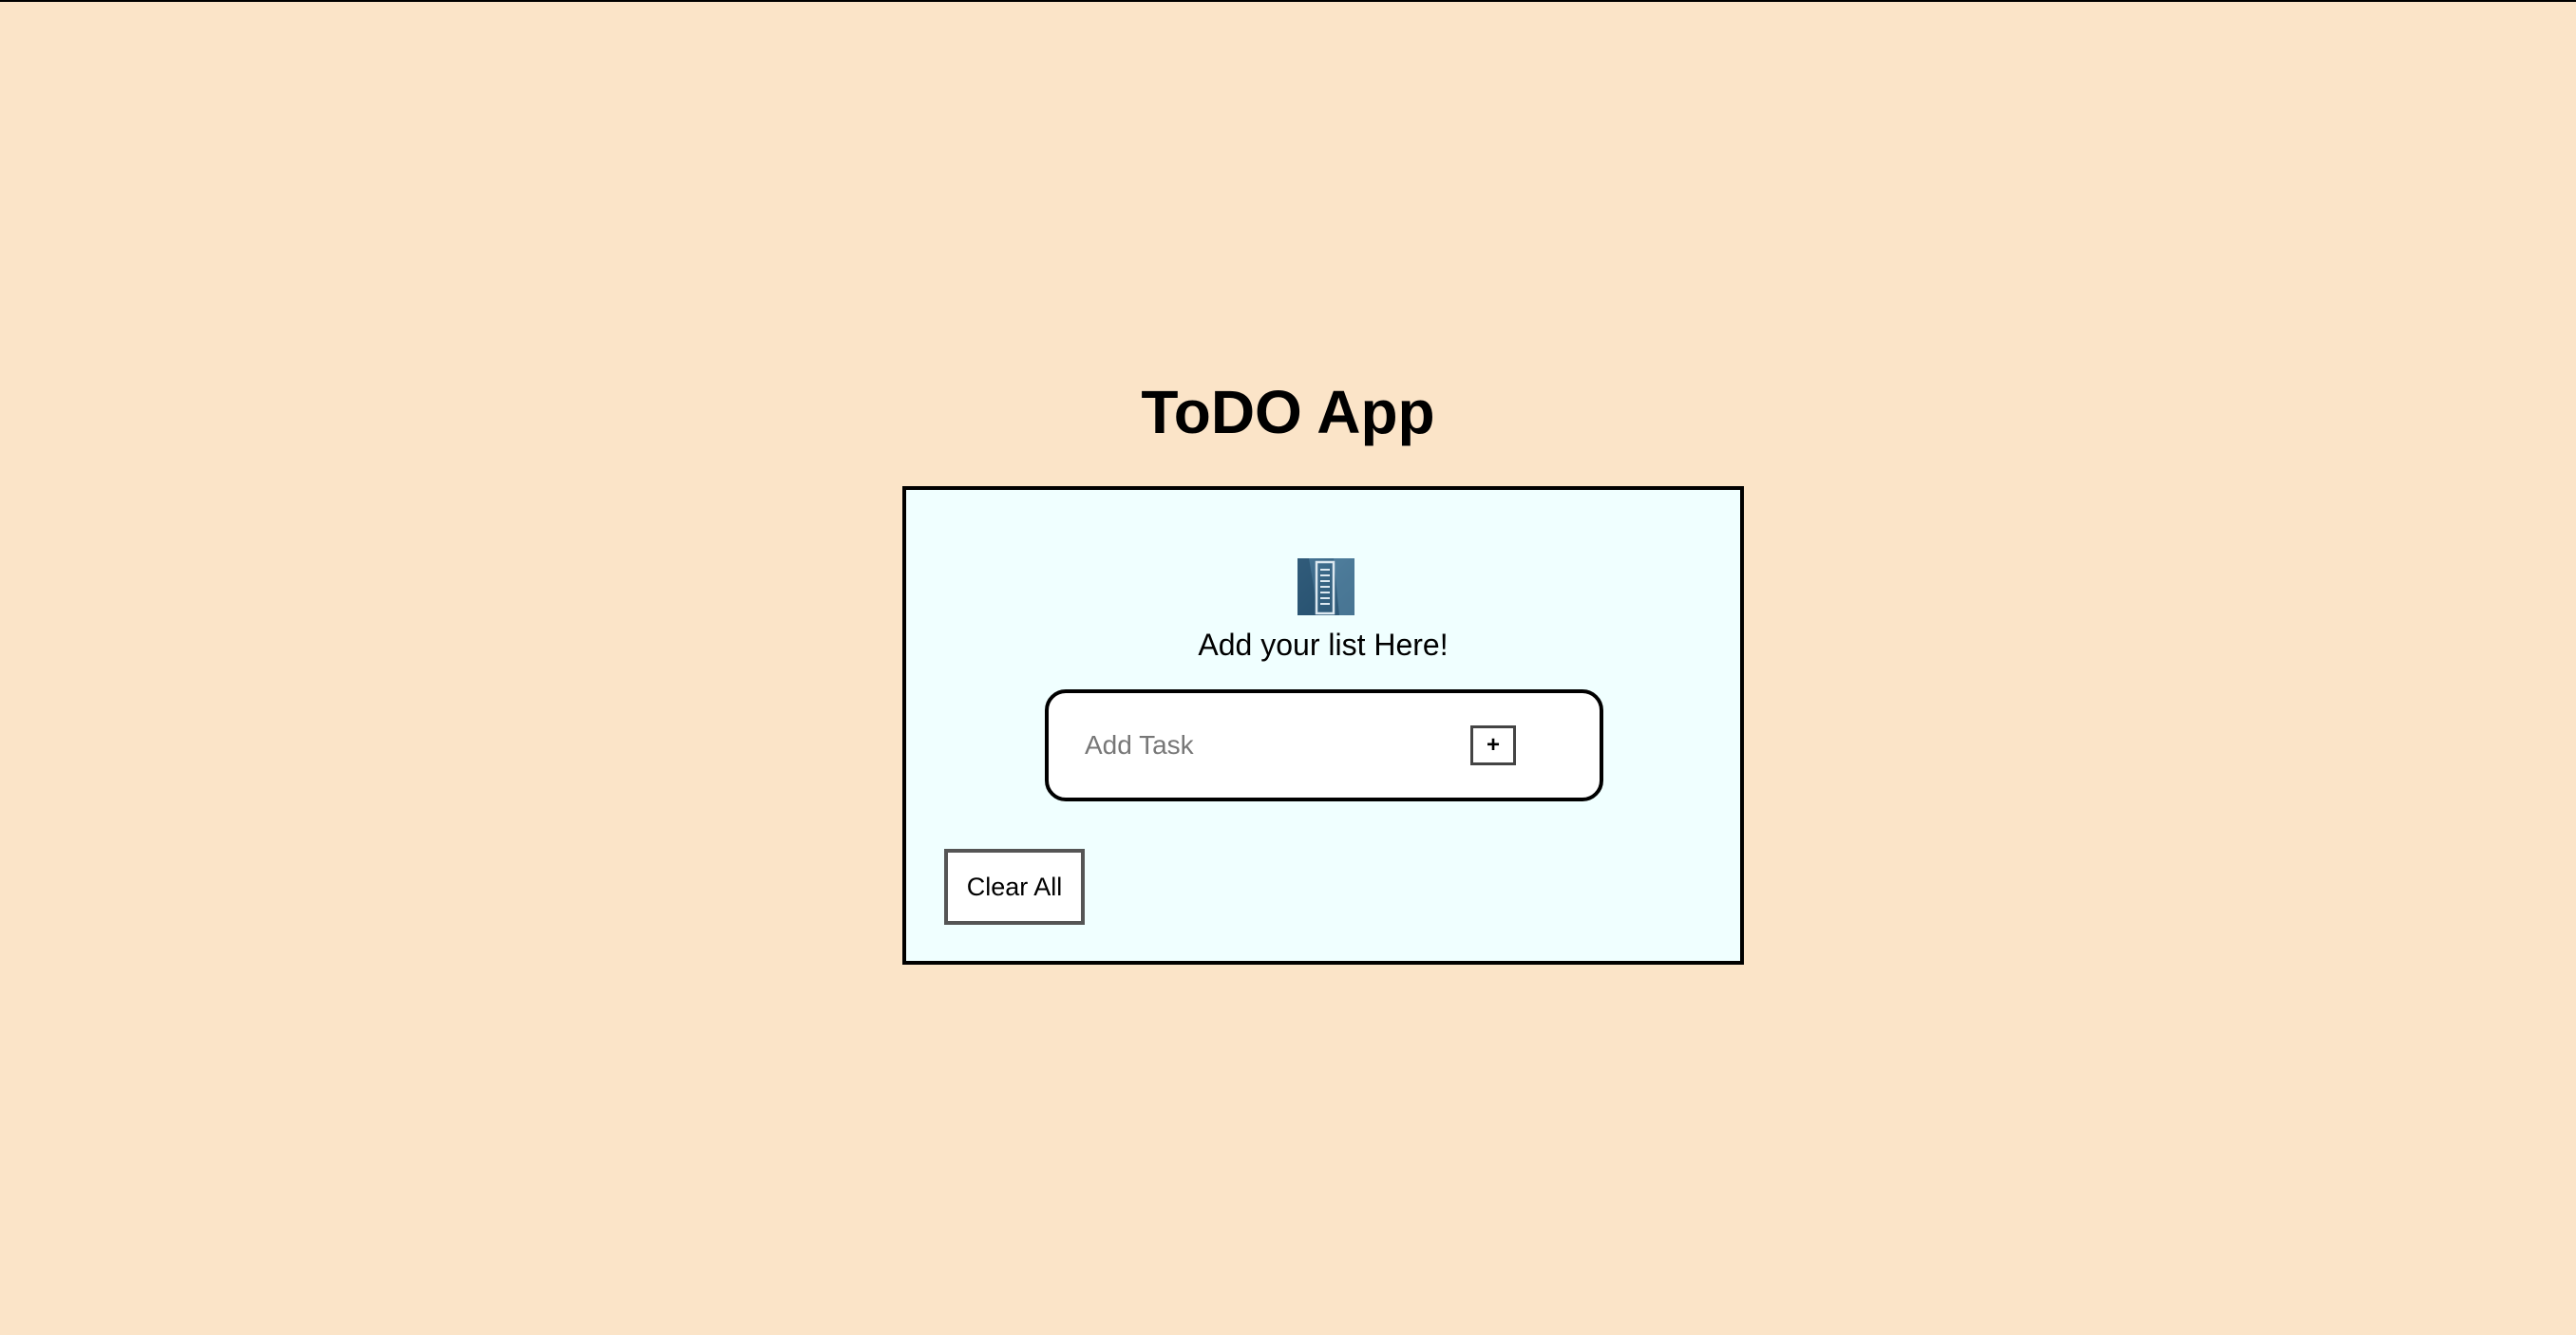 Image resolution: width=2576 pixels, height=1335 pixels. I want to click on clear-all-button: Clear All, so click(1014, 887).